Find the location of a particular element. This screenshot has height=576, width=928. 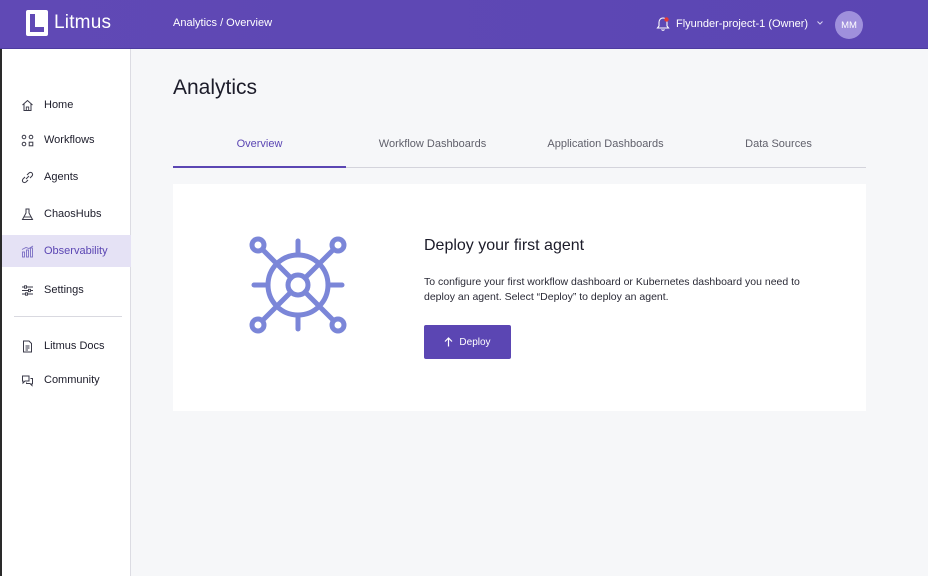

sidebar-item-label: Observability is located at coordinates (76, 251).